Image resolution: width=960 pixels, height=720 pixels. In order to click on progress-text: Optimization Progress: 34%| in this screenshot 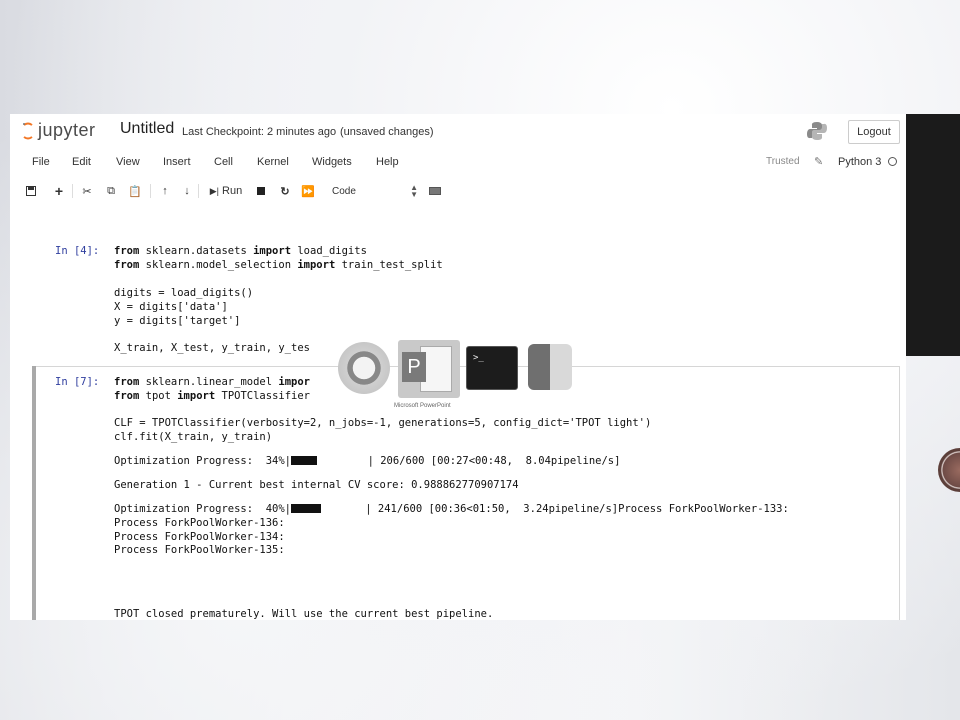, I will do `click(203, 461)`.